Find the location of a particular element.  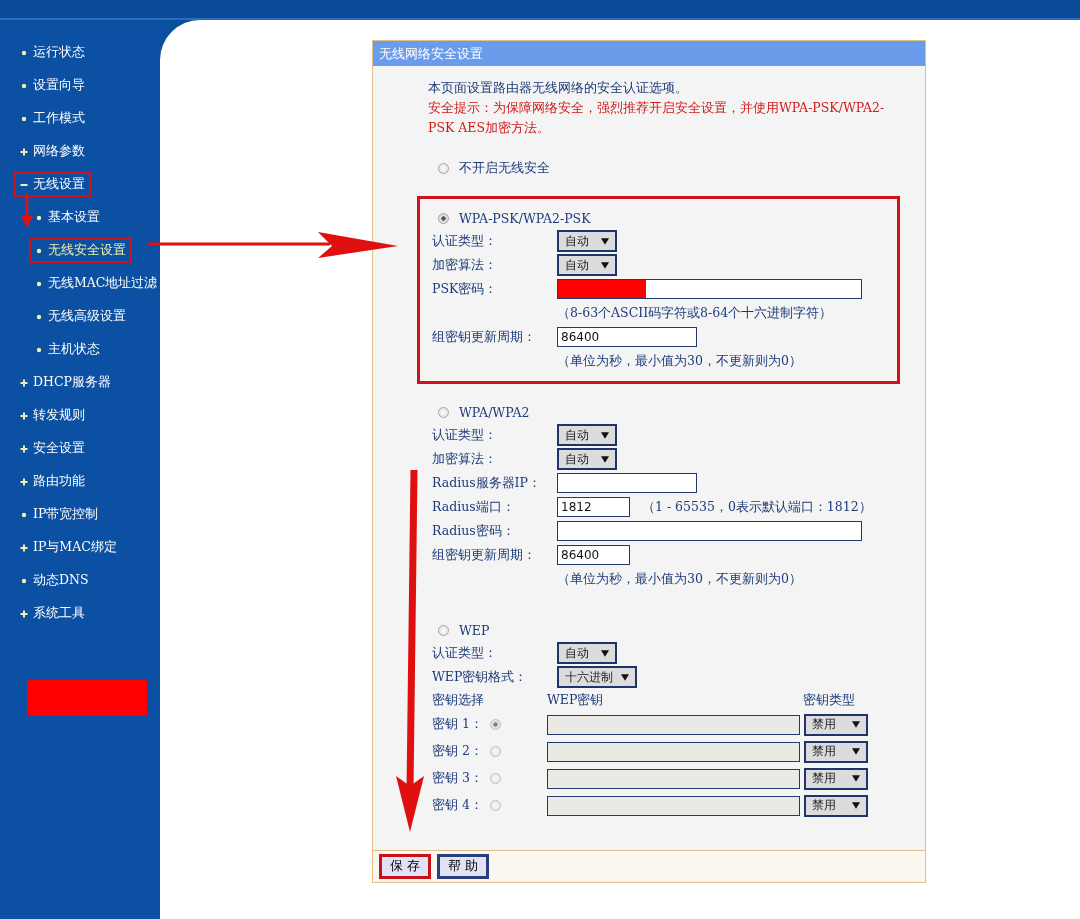

sidebar-subitem: 主机状态 is located at coordinates (67, 349).